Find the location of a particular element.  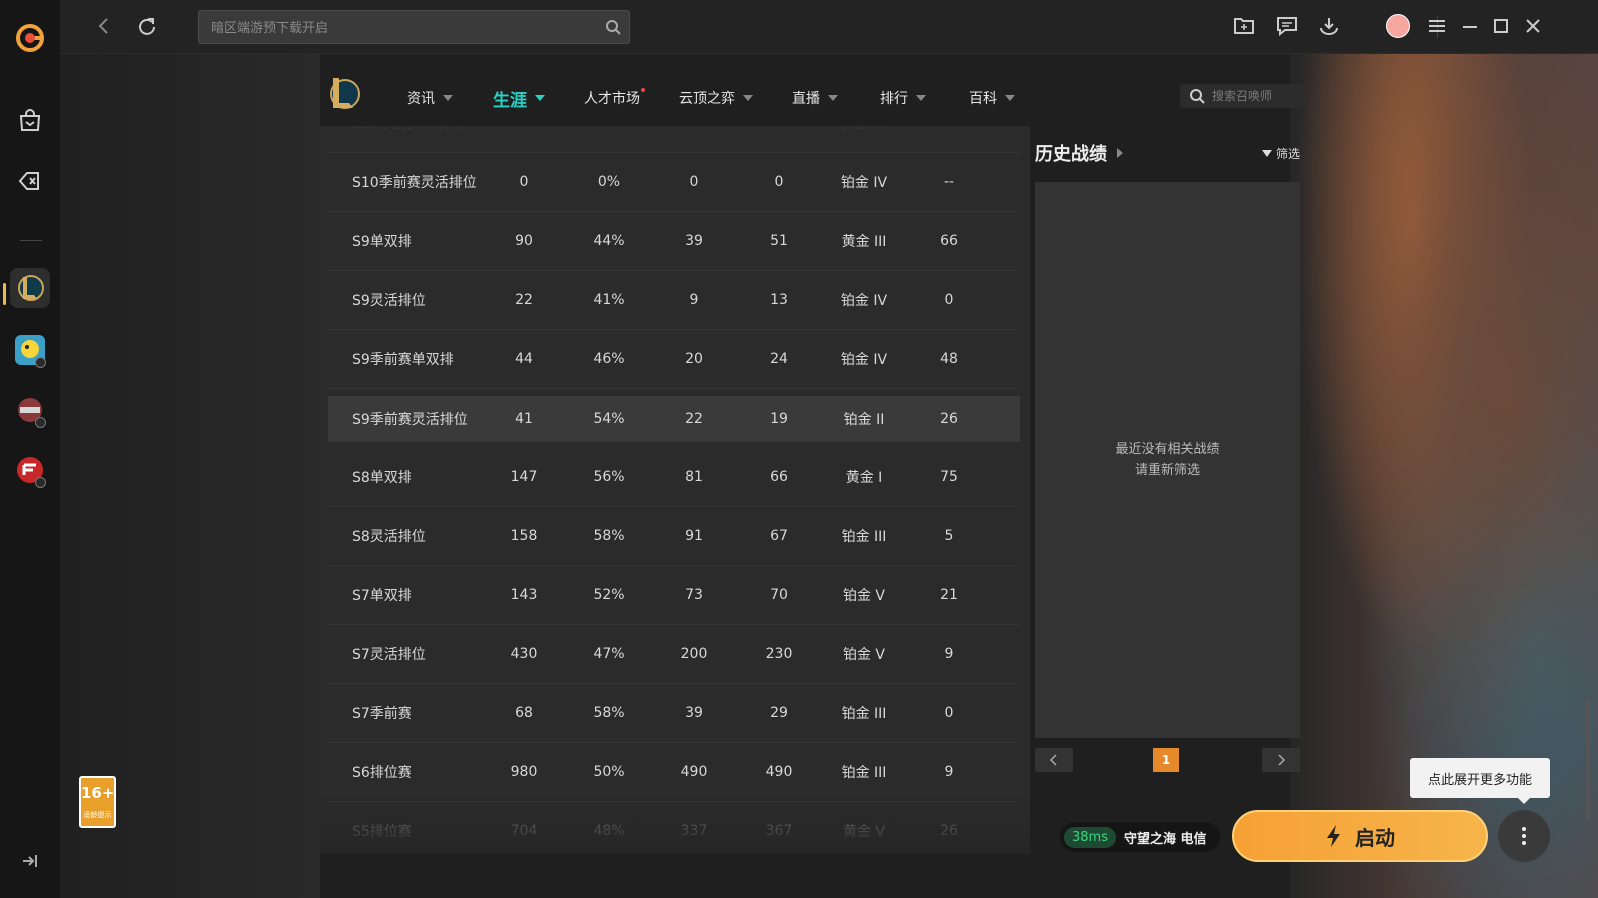

cell-points: 75 is located at coordinates (949, 477).